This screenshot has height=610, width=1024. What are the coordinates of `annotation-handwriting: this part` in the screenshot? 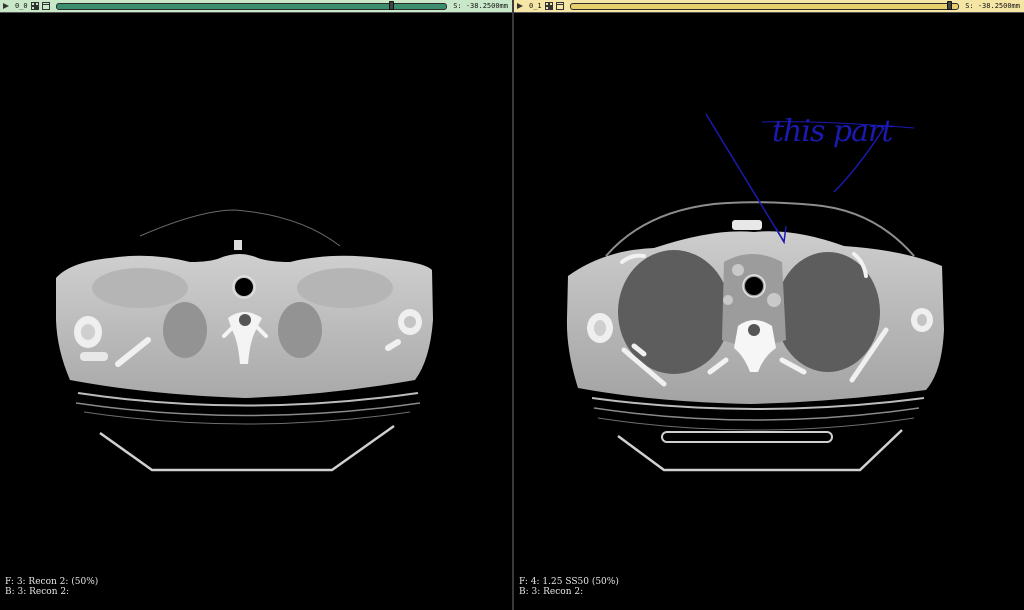 It's located at (832, 131).